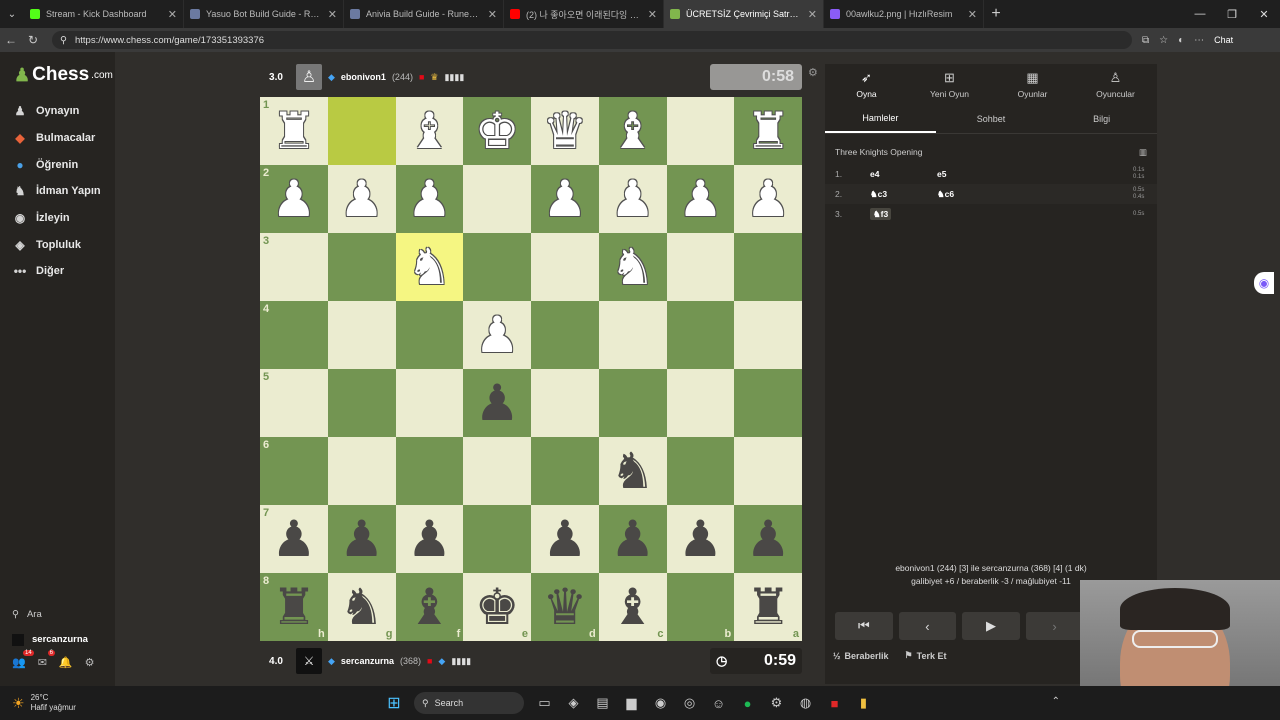 The width and height of the screenshot is (1280, 720). Describe the element at coordinates (63, 40) in the screenshot. I see `site-info-icon: ⚲` at that location.